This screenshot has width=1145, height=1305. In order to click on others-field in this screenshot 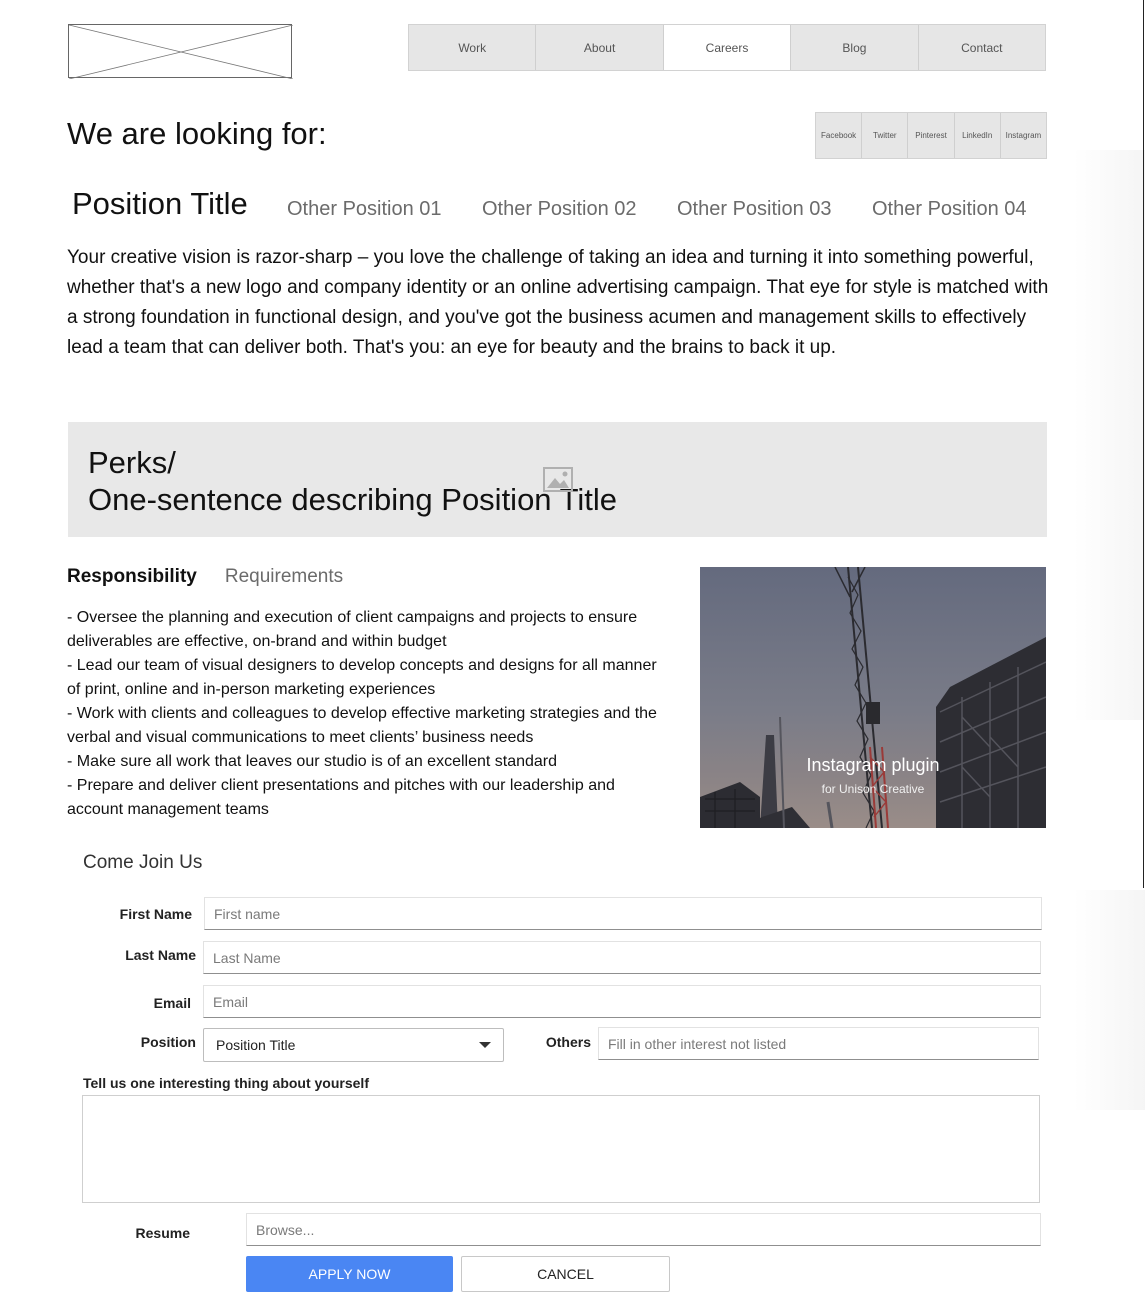, I will do `click(818, 1043)`.